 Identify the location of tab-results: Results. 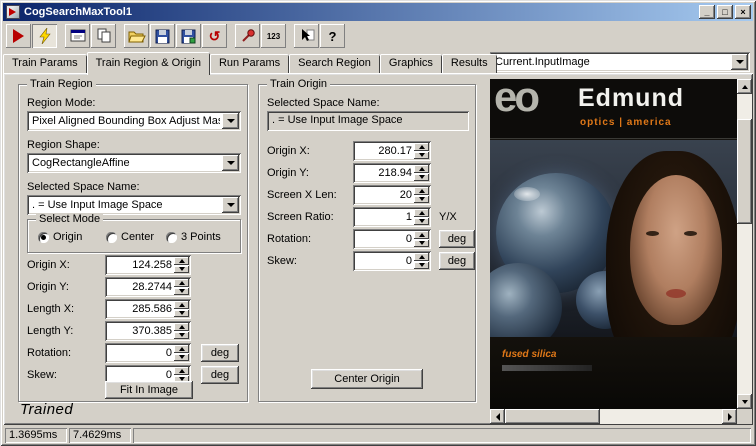
(469, 63).